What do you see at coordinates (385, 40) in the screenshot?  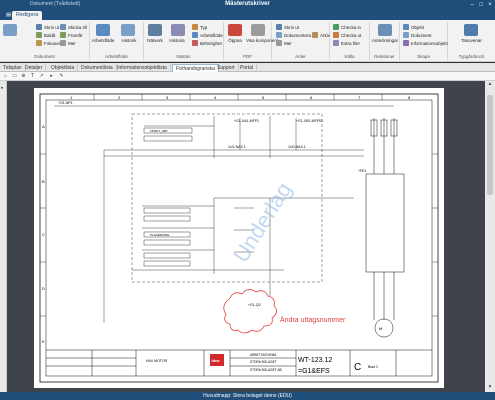 I see `notes-button: Anteckningar` at bounding box center [385, 40].